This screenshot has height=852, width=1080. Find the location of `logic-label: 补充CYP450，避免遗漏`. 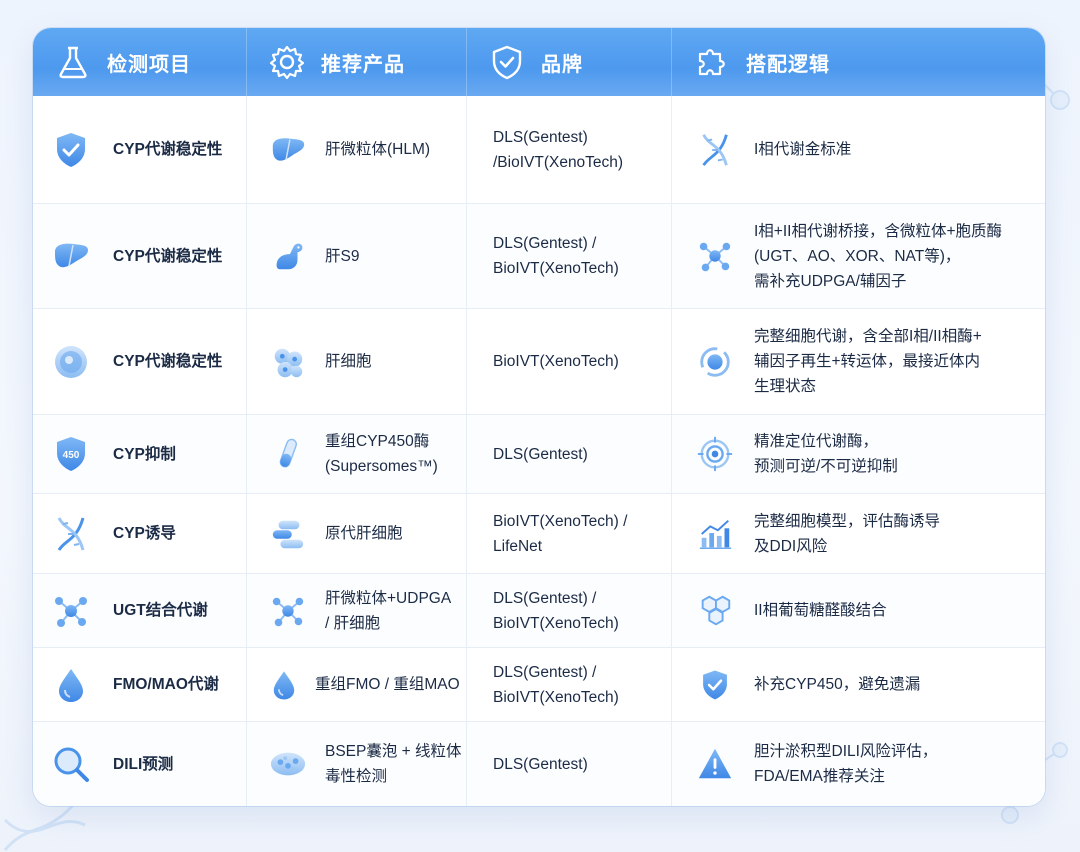

logic-label: 补充CYP450，避免遗漏 is located at coordinates (837, 684).